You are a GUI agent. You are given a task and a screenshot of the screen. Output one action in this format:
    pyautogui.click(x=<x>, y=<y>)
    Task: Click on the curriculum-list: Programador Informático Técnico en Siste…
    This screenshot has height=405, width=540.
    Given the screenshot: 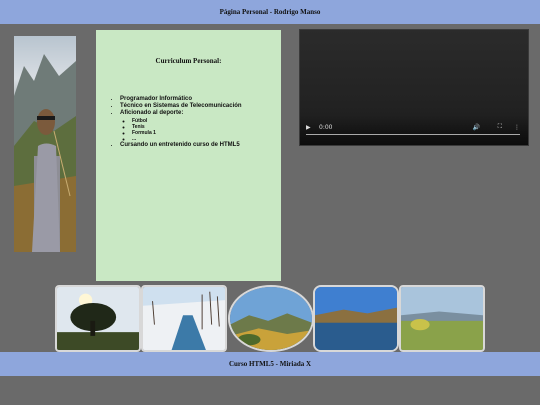 What is the action you would take?
    pyautogui.click(x=173, y=123)
    